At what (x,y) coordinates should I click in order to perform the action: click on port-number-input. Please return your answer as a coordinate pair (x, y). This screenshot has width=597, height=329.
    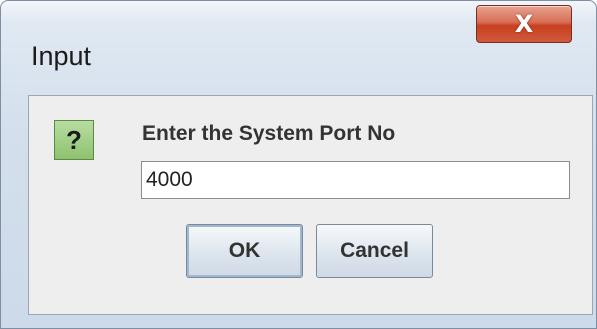
    Looking at the image, I should click on (355, 180).